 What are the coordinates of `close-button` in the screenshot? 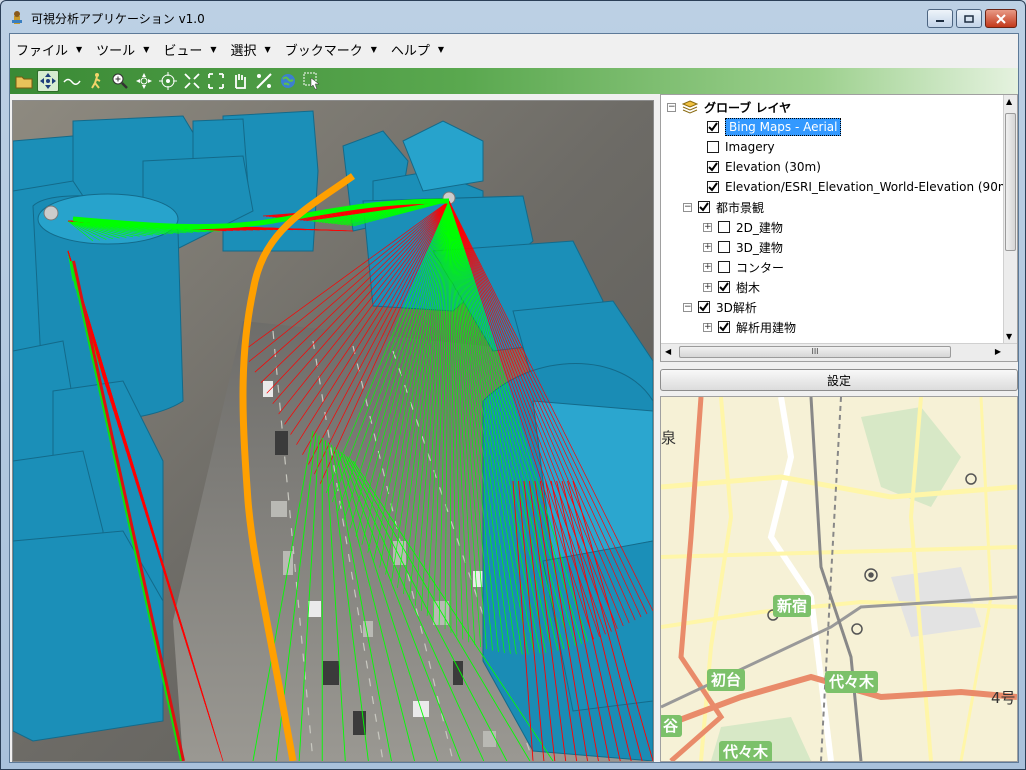 It's located at (1001, 18).